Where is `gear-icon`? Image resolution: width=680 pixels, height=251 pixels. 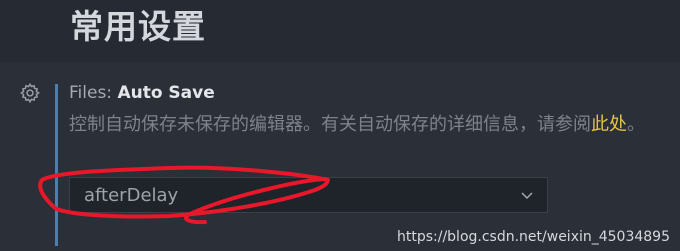 gear-icon is located at coordinates (30, 93).